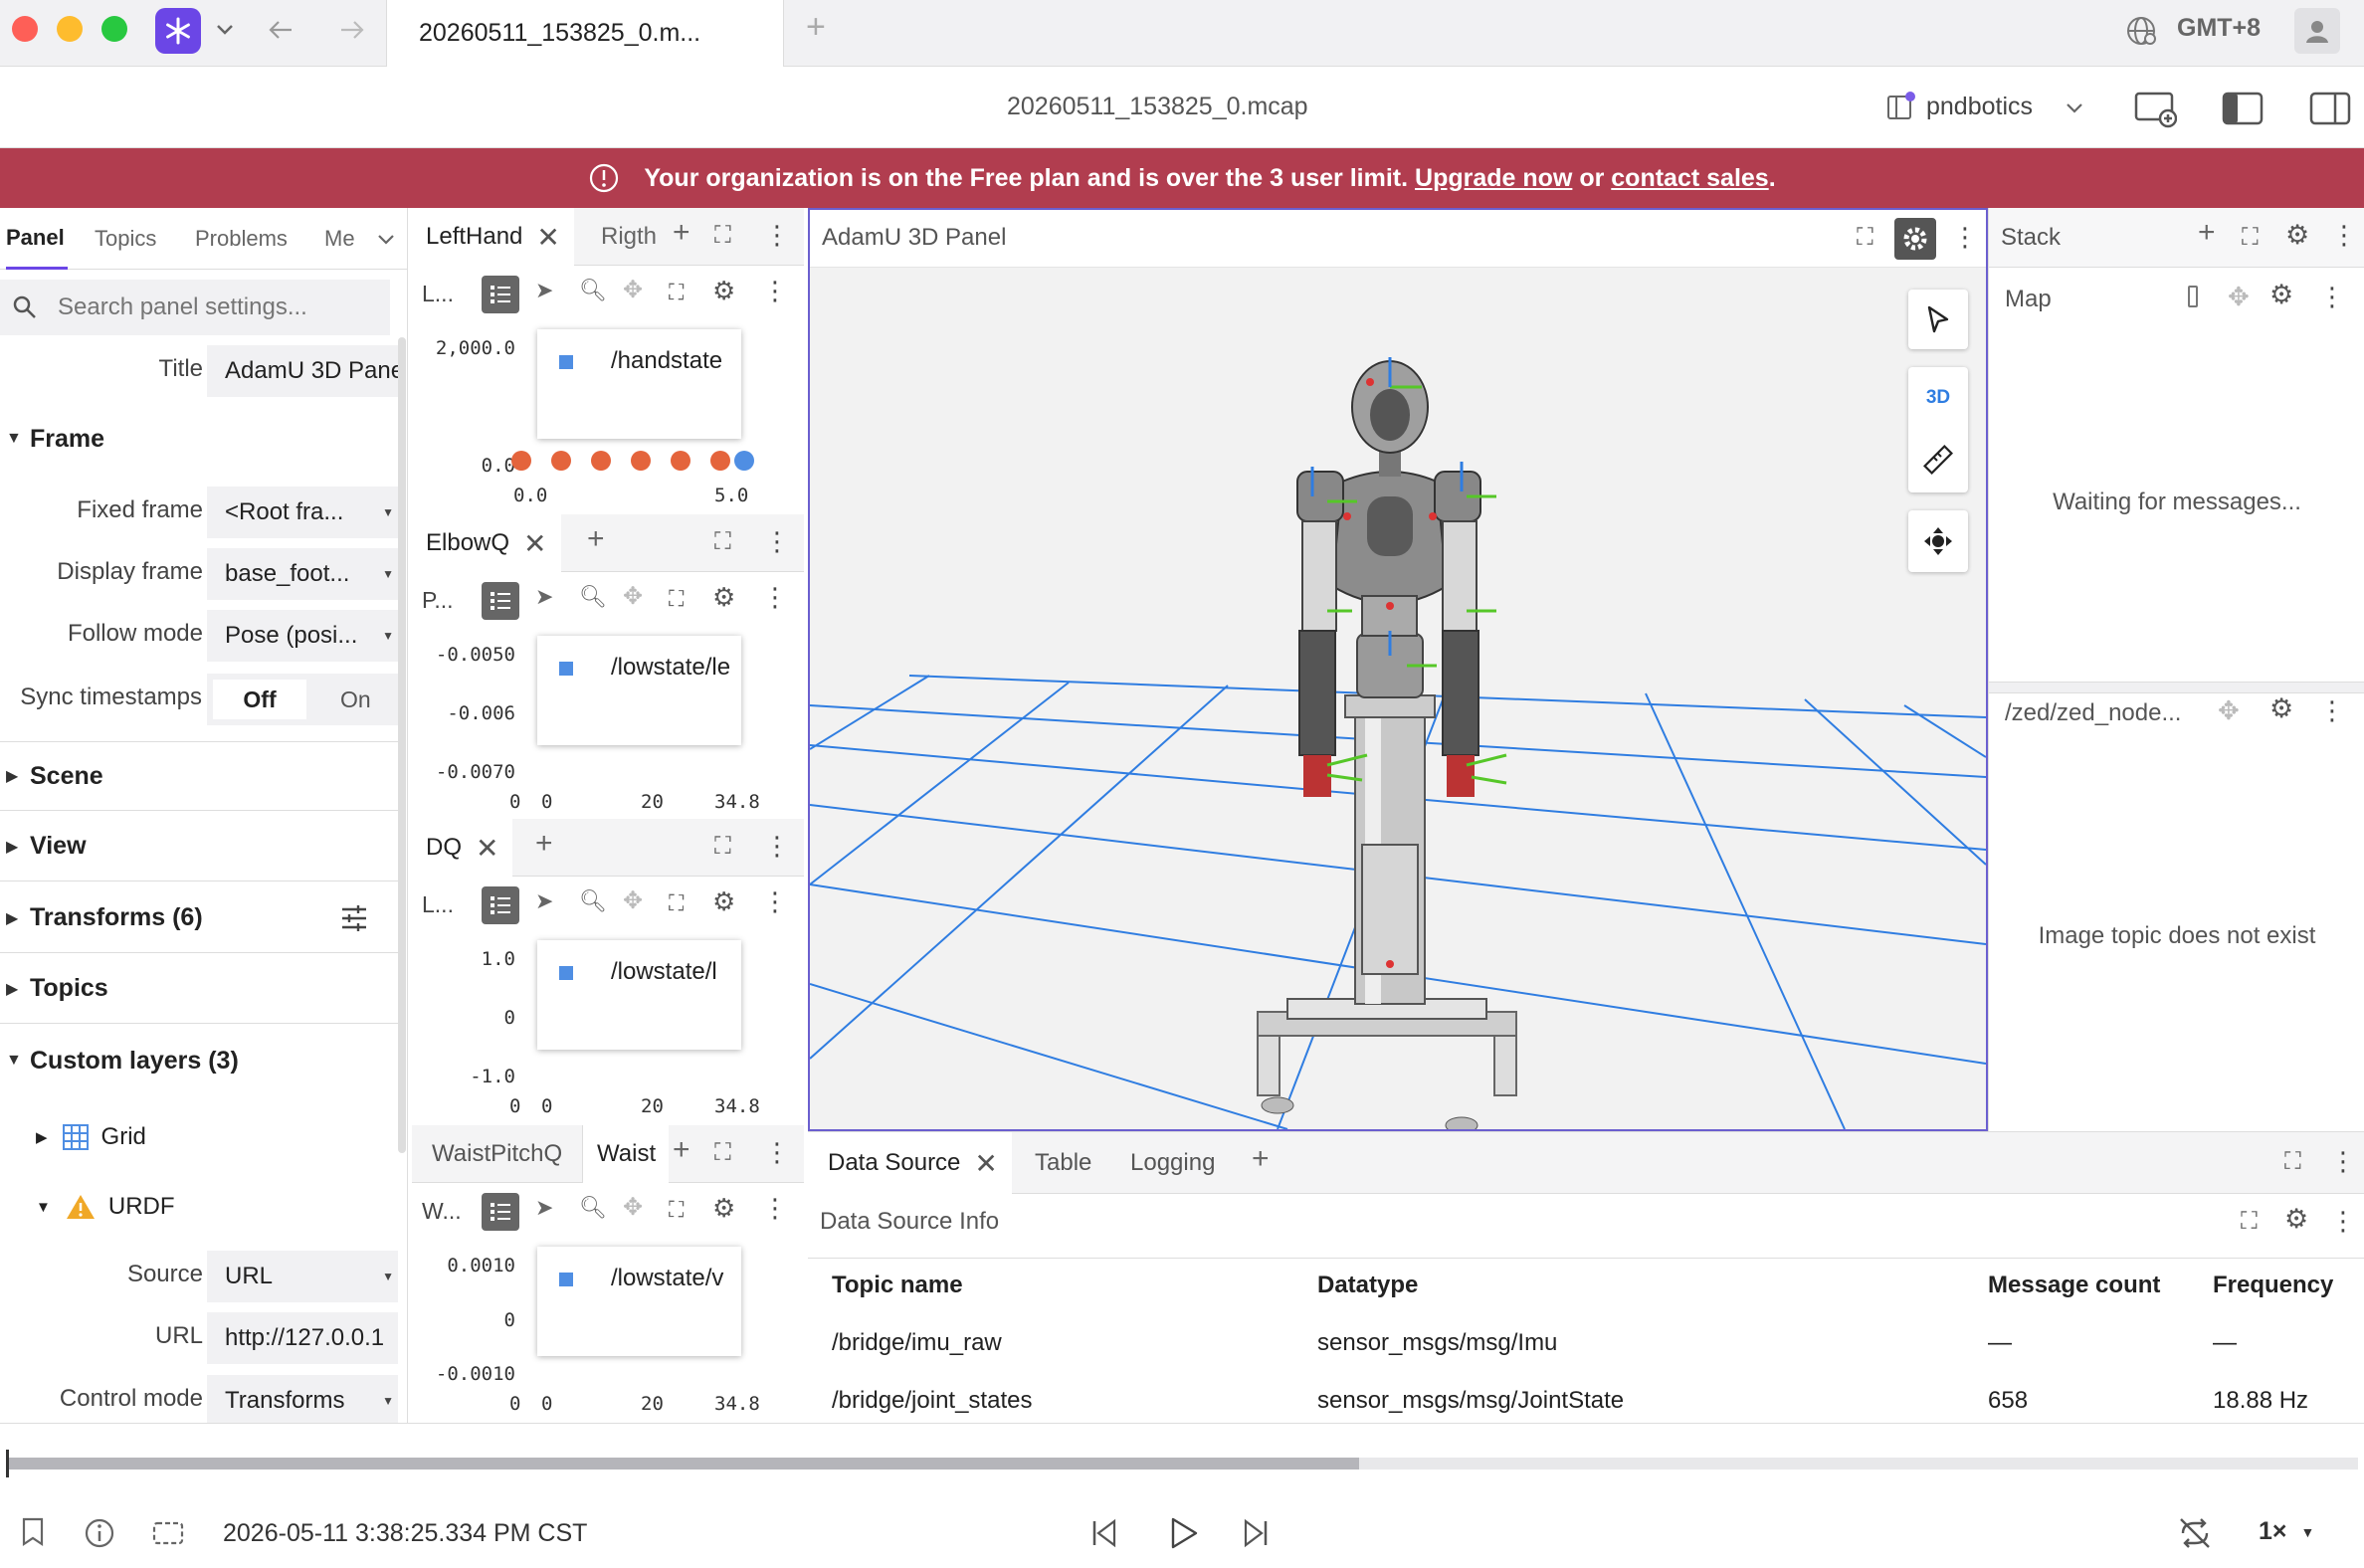  What do you see at coordinates (1900, 106) in the screenshot?
I see `org-icon` at bounding box center [1900, 106].